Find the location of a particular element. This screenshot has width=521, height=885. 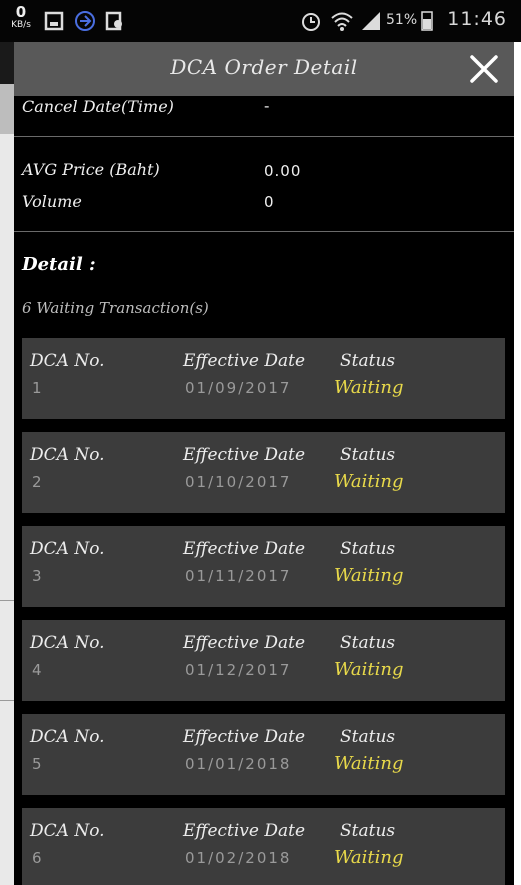

dialog-title: DCA Order Detail is located at coordinates (264, 67).